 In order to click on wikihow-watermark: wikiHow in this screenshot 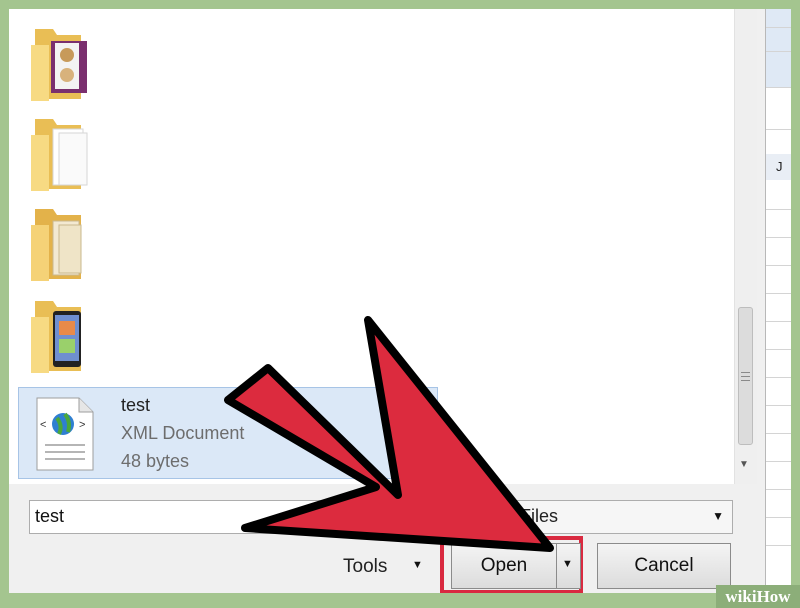, I will do `click(758, 596)`.